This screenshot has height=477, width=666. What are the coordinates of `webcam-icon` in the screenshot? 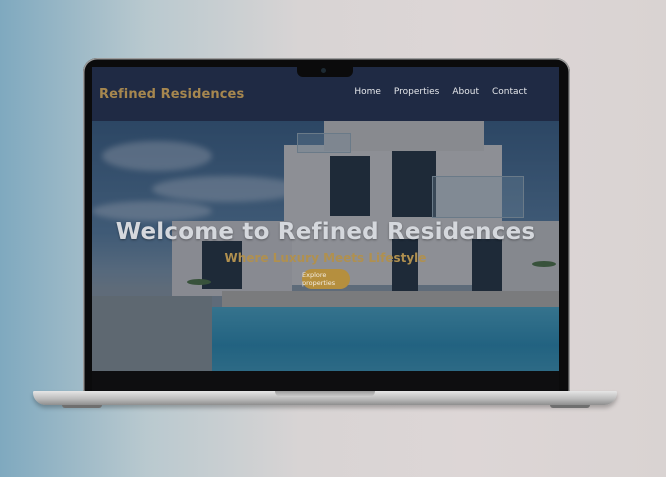 It's located at (323, 70).